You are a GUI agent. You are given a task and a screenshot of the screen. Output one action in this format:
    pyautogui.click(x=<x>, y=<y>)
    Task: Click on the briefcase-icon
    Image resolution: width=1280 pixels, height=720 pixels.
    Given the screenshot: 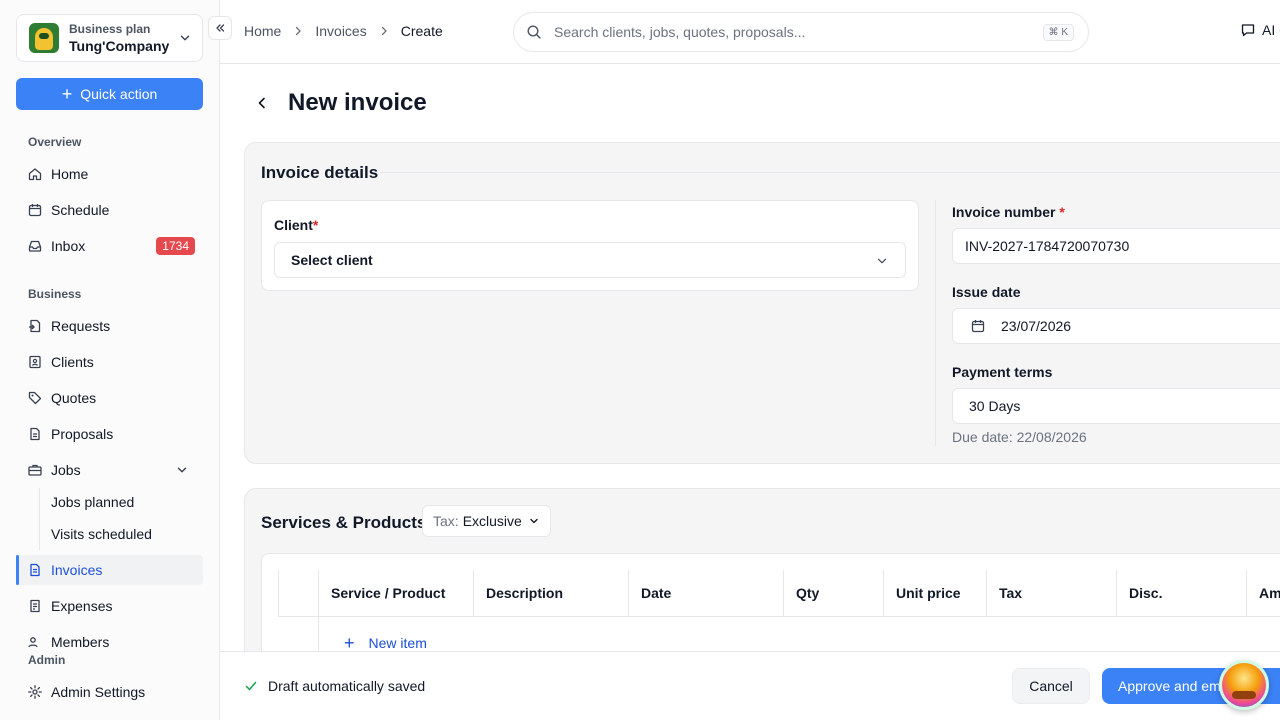 What is the action you would take?
    pyautogui.click(x=35, y=470)
    